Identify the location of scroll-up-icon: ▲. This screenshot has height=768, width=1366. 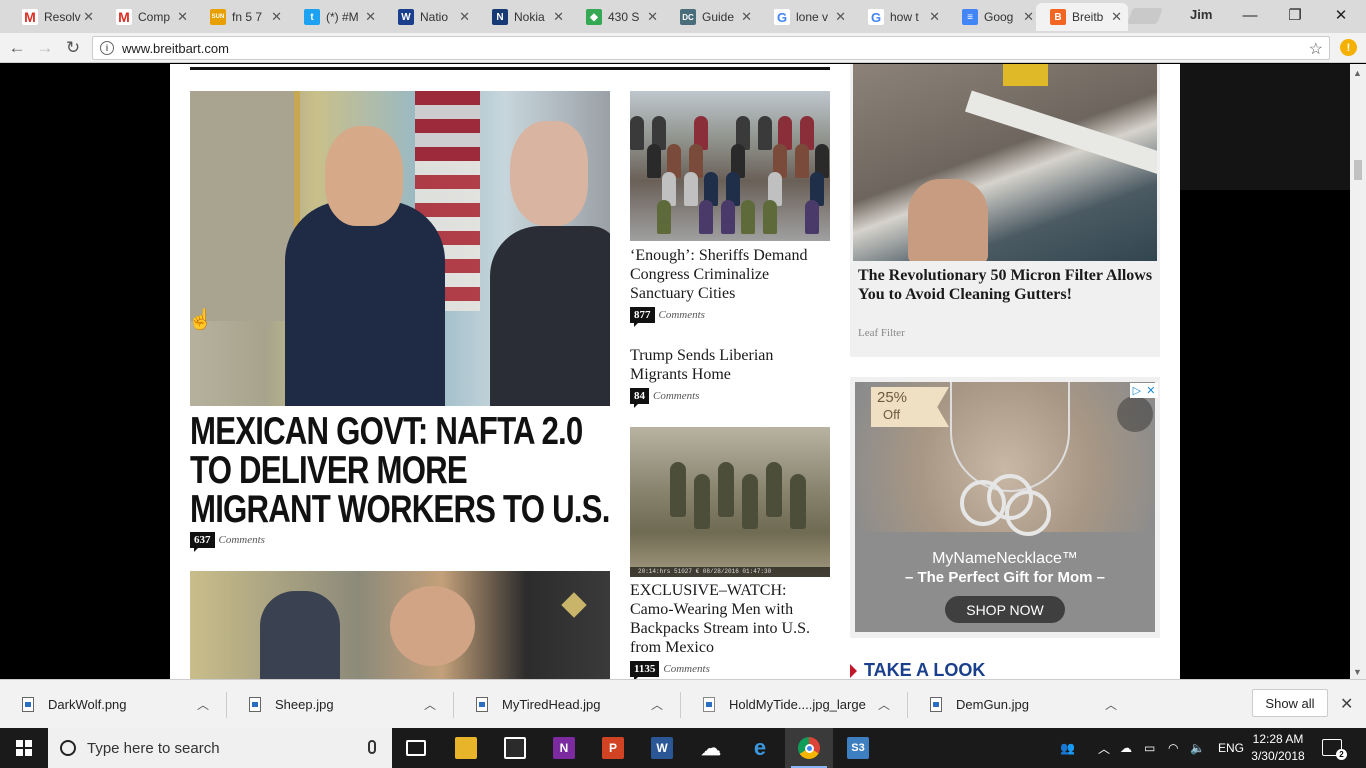
(1357, 73).